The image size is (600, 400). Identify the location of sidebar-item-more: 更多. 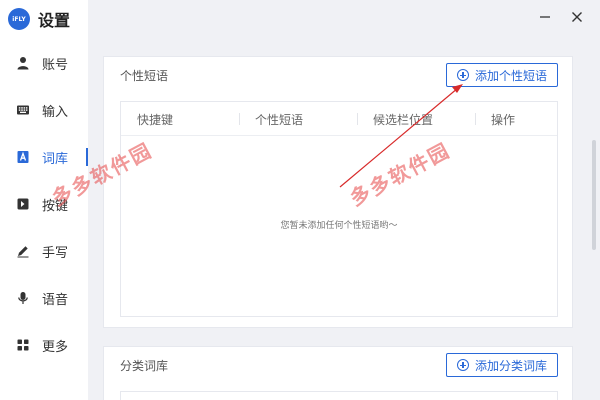
(44, 345).